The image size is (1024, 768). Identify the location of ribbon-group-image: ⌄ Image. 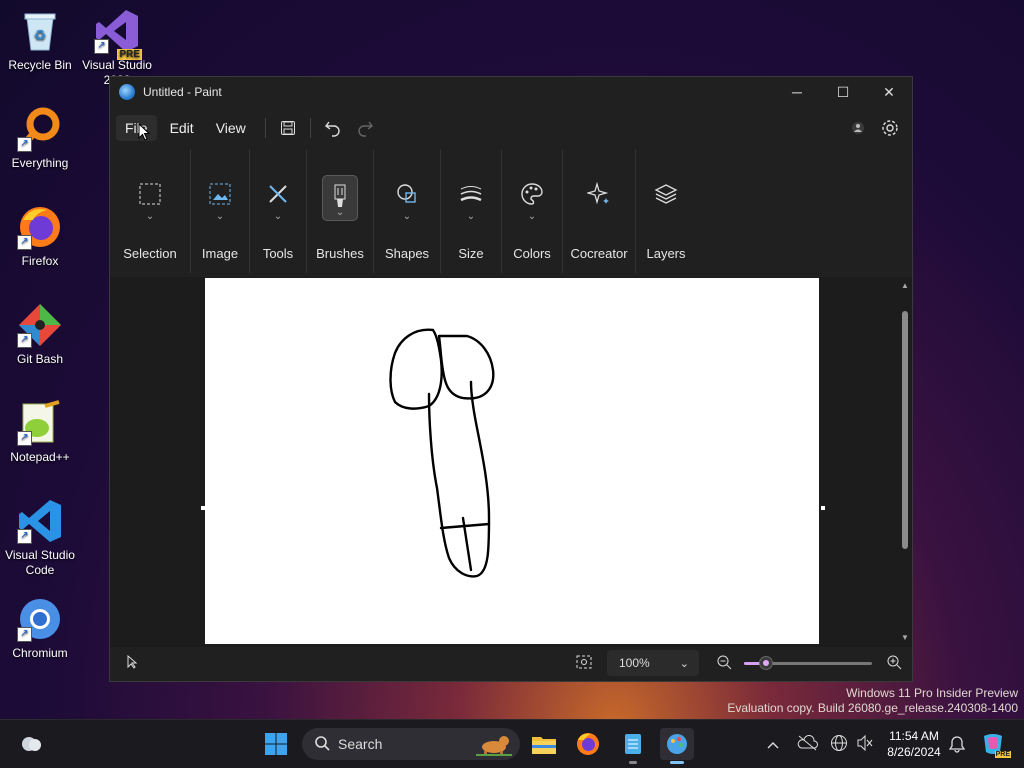
(220, 211).